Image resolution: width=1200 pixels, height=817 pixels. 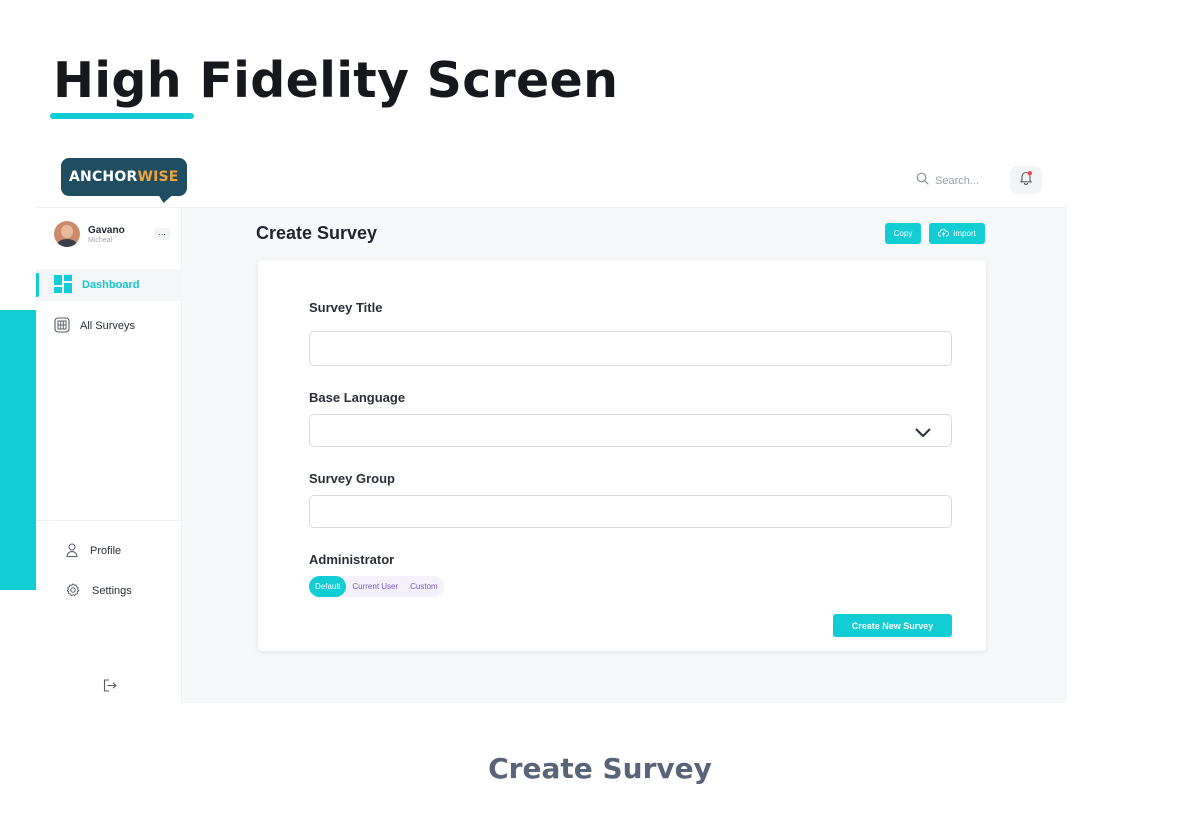 I want to click on page-title: Create Survey, so click(x=317, y=233).